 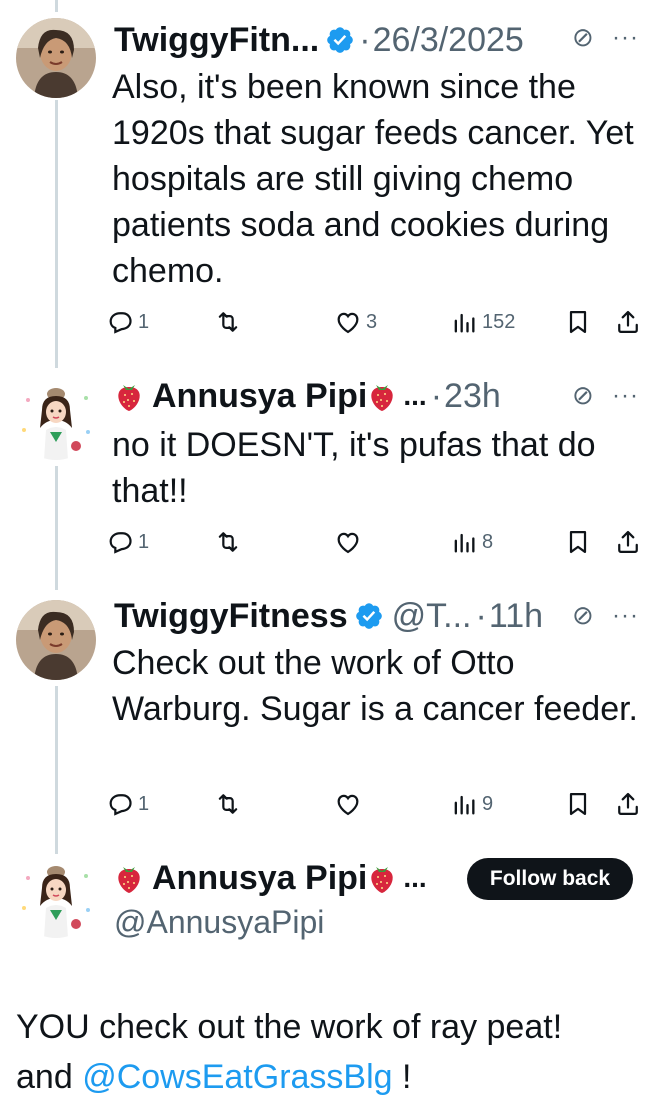 I want to click on follow-back-button: Follow back, so click(x=550, y=879).